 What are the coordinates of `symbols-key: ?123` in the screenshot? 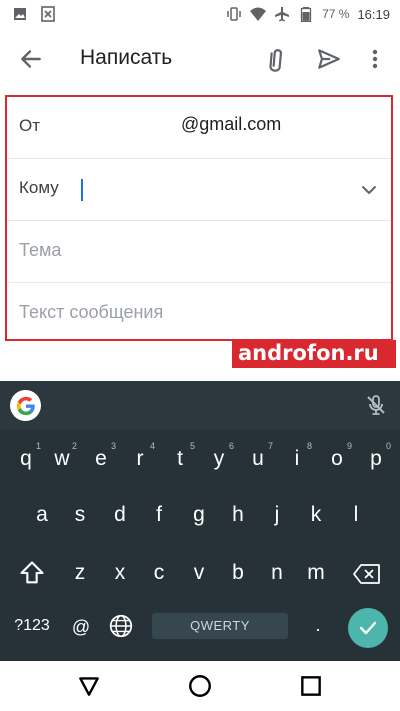 It's located at (32, 626).